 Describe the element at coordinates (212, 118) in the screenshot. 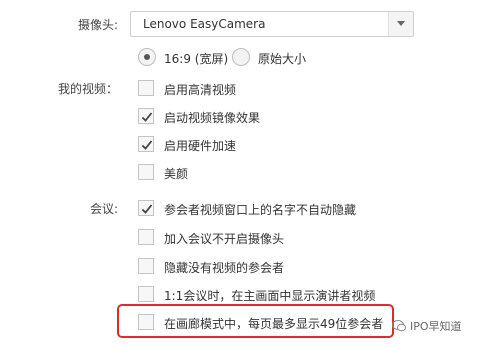

I see `checkbox-label: 启动视频镜像效果` at that location.